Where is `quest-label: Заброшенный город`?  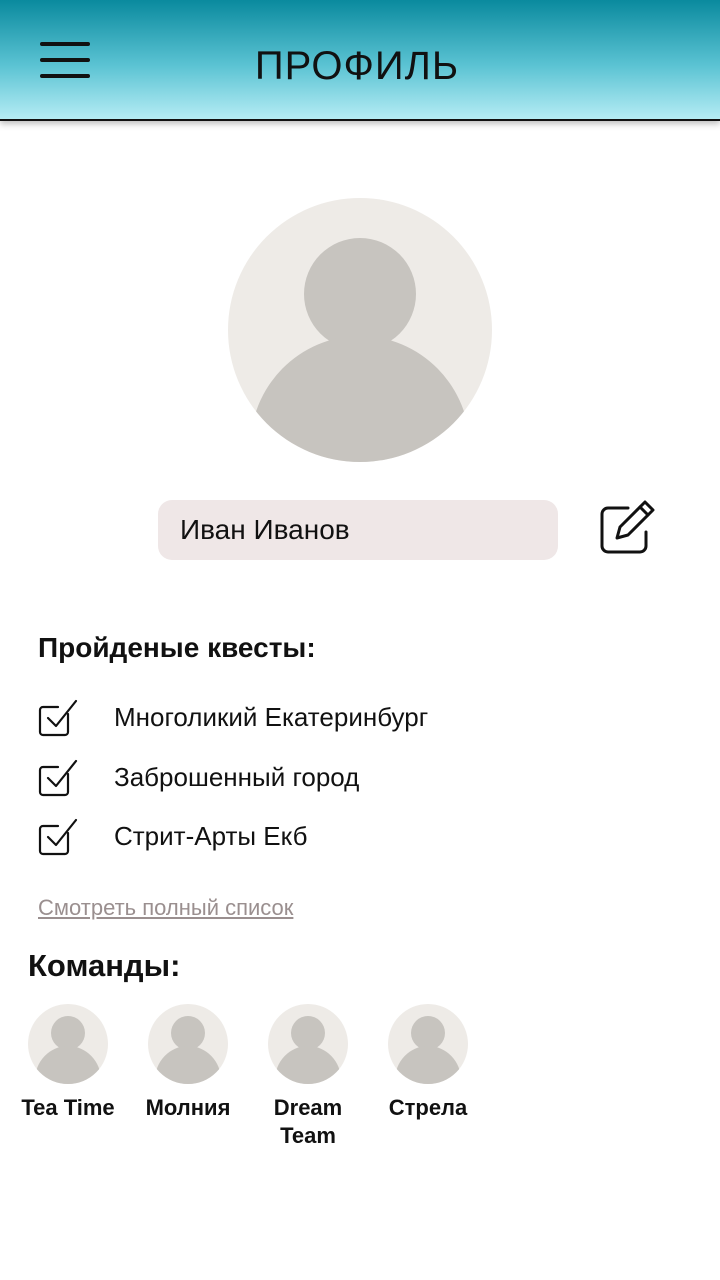 quest-label: Заброшенный город is located at coordinates (237, 777).